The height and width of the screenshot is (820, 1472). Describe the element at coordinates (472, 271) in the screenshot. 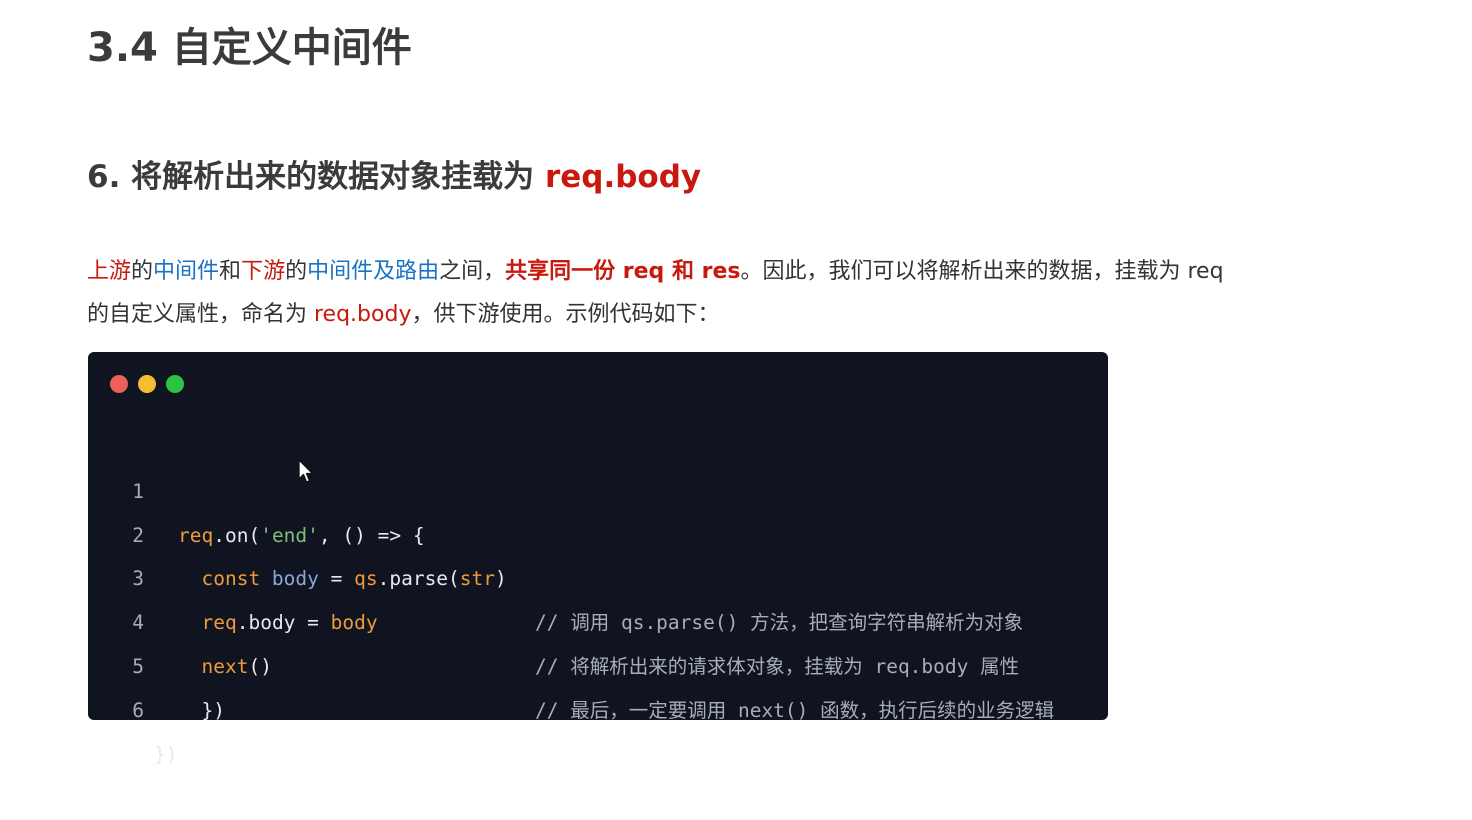

I see `para-text: 之间，` at that location.